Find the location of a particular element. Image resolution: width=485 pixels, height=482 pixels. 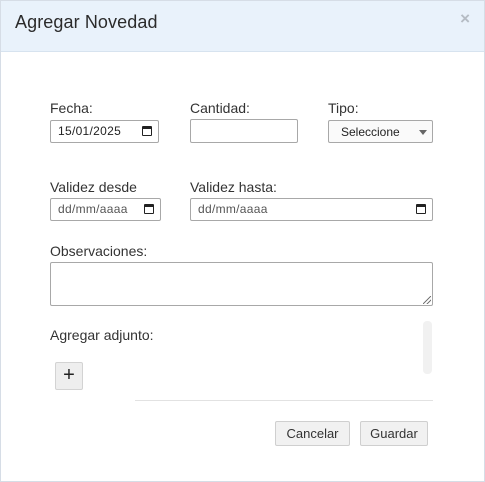

fecha-input: 15/01/2025 is located at coordinates (104, 131).